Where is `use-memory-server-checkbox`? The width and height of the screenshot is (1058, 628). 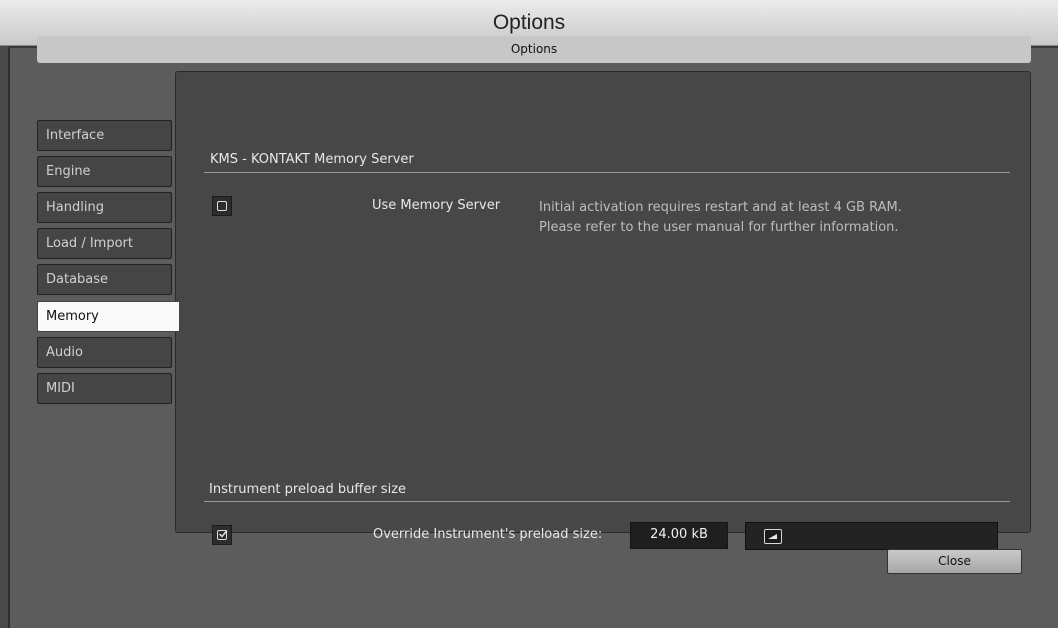
use-memory-server-checkbox is located at coordinates (222, 206).